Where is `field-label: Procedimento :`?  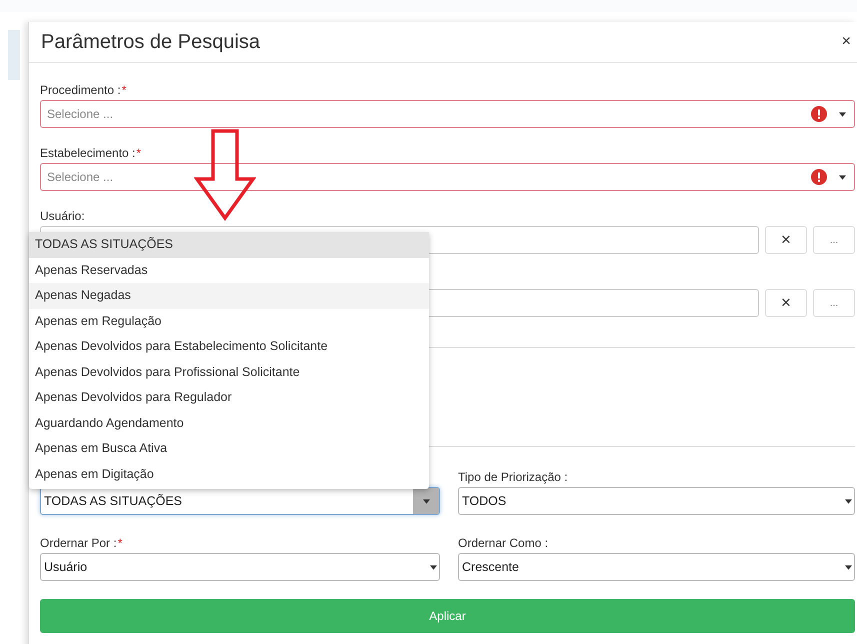
field-label: Procedimento : is located at coordinates (80, 90).